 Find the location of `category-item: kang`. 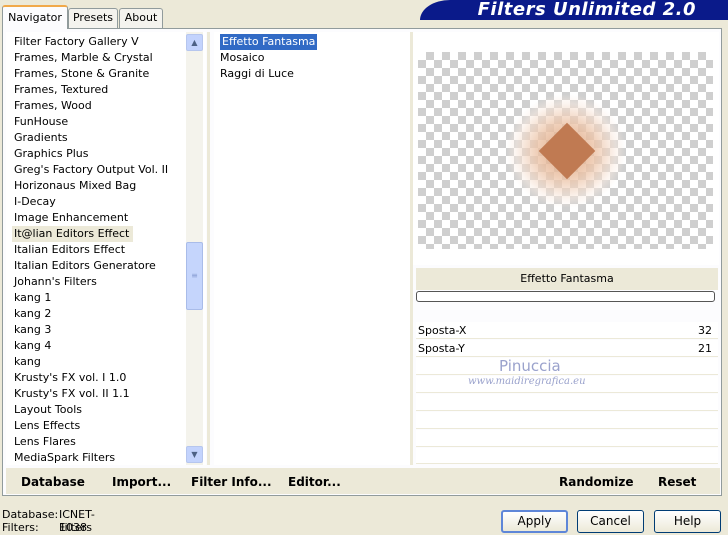

category-item: kang is located at coordinates (27, 362).